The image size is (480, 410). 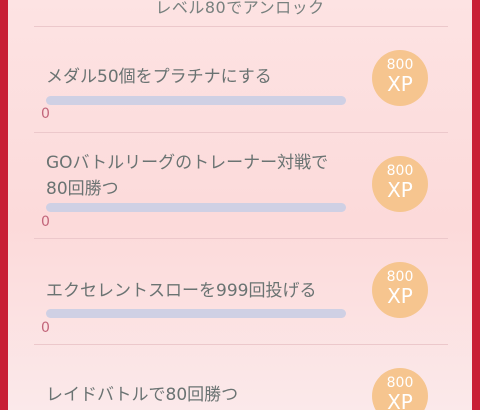 What do you see at coordinates (82, 189) in the screenshot?
I see `task-label-line2: 80回勝つ` at bounding box center [82, 189].